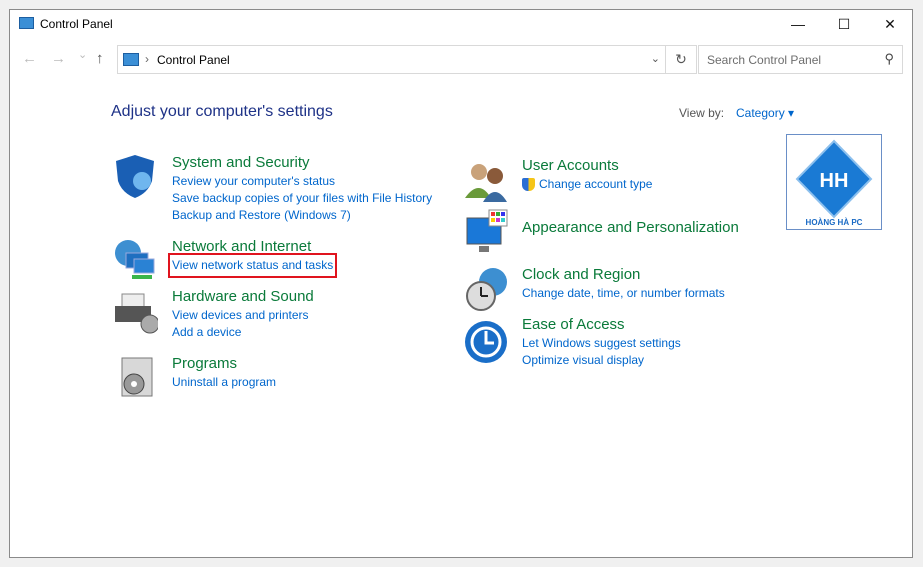 This screenshot has width=923, height=567. Describe the element at coordinates (243, 332) in the screenshot. I see `add-device-link: Add a device` at that location.